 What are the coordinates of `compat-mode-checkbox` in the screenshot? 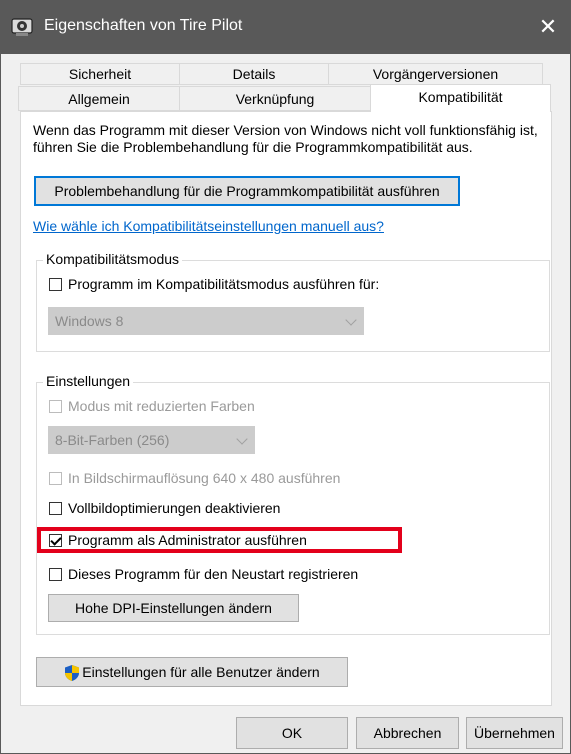 It's located at (55, 284).